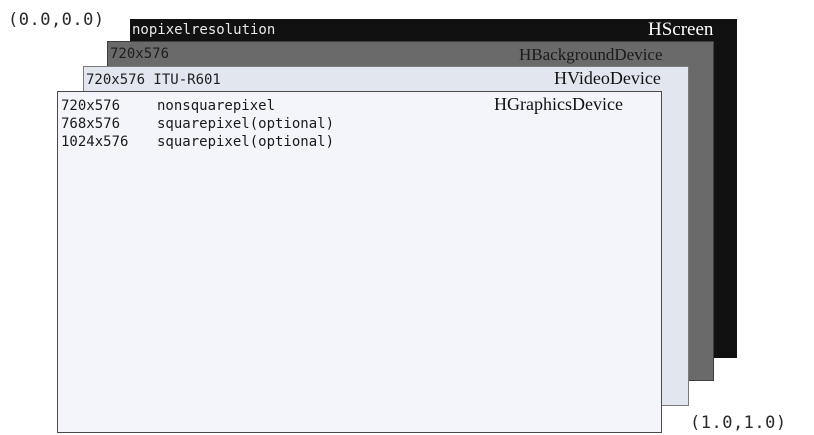  What do you see at coordinates (216, 106) in the screenshot?
I see `graphics-mode-description: nonsquarepixel` at bounding box center [216, 106].